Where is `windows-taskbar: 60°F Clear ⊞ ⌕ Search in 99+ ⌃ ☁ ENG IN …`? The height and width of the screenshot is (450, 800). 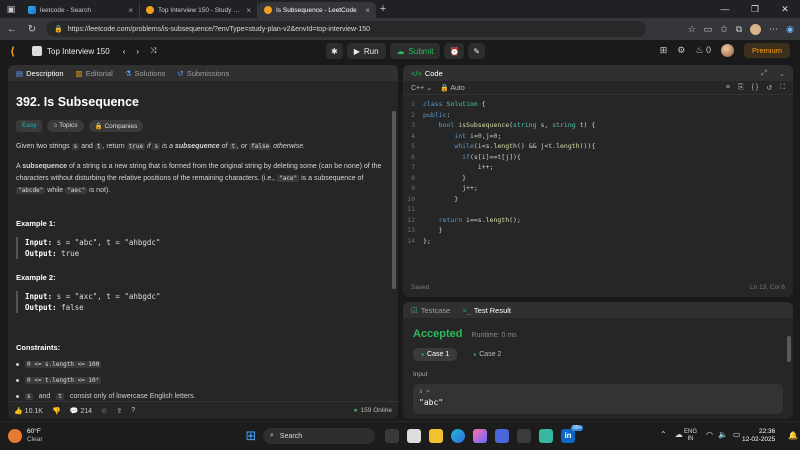
windows-taskbar: 60°F Clear ⊞ ⌕ Search in 99+ ⌃ ☁ ENG IN … is located at coordinates (400, 435).